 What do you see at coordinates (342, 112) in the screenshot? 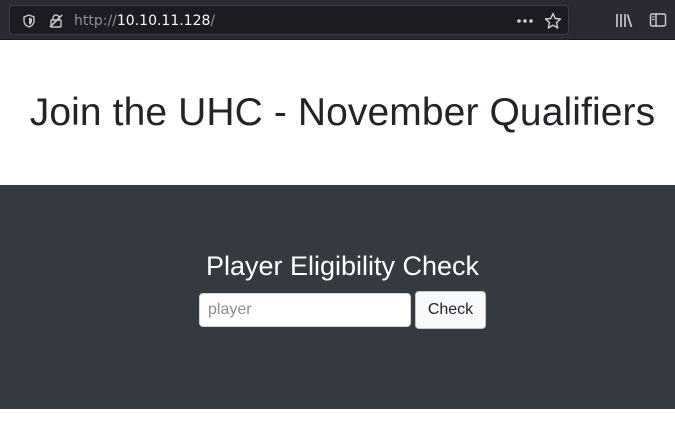
I see `page-title: Join the UHC - November Qualifiers` at bounding box center [342, 112].